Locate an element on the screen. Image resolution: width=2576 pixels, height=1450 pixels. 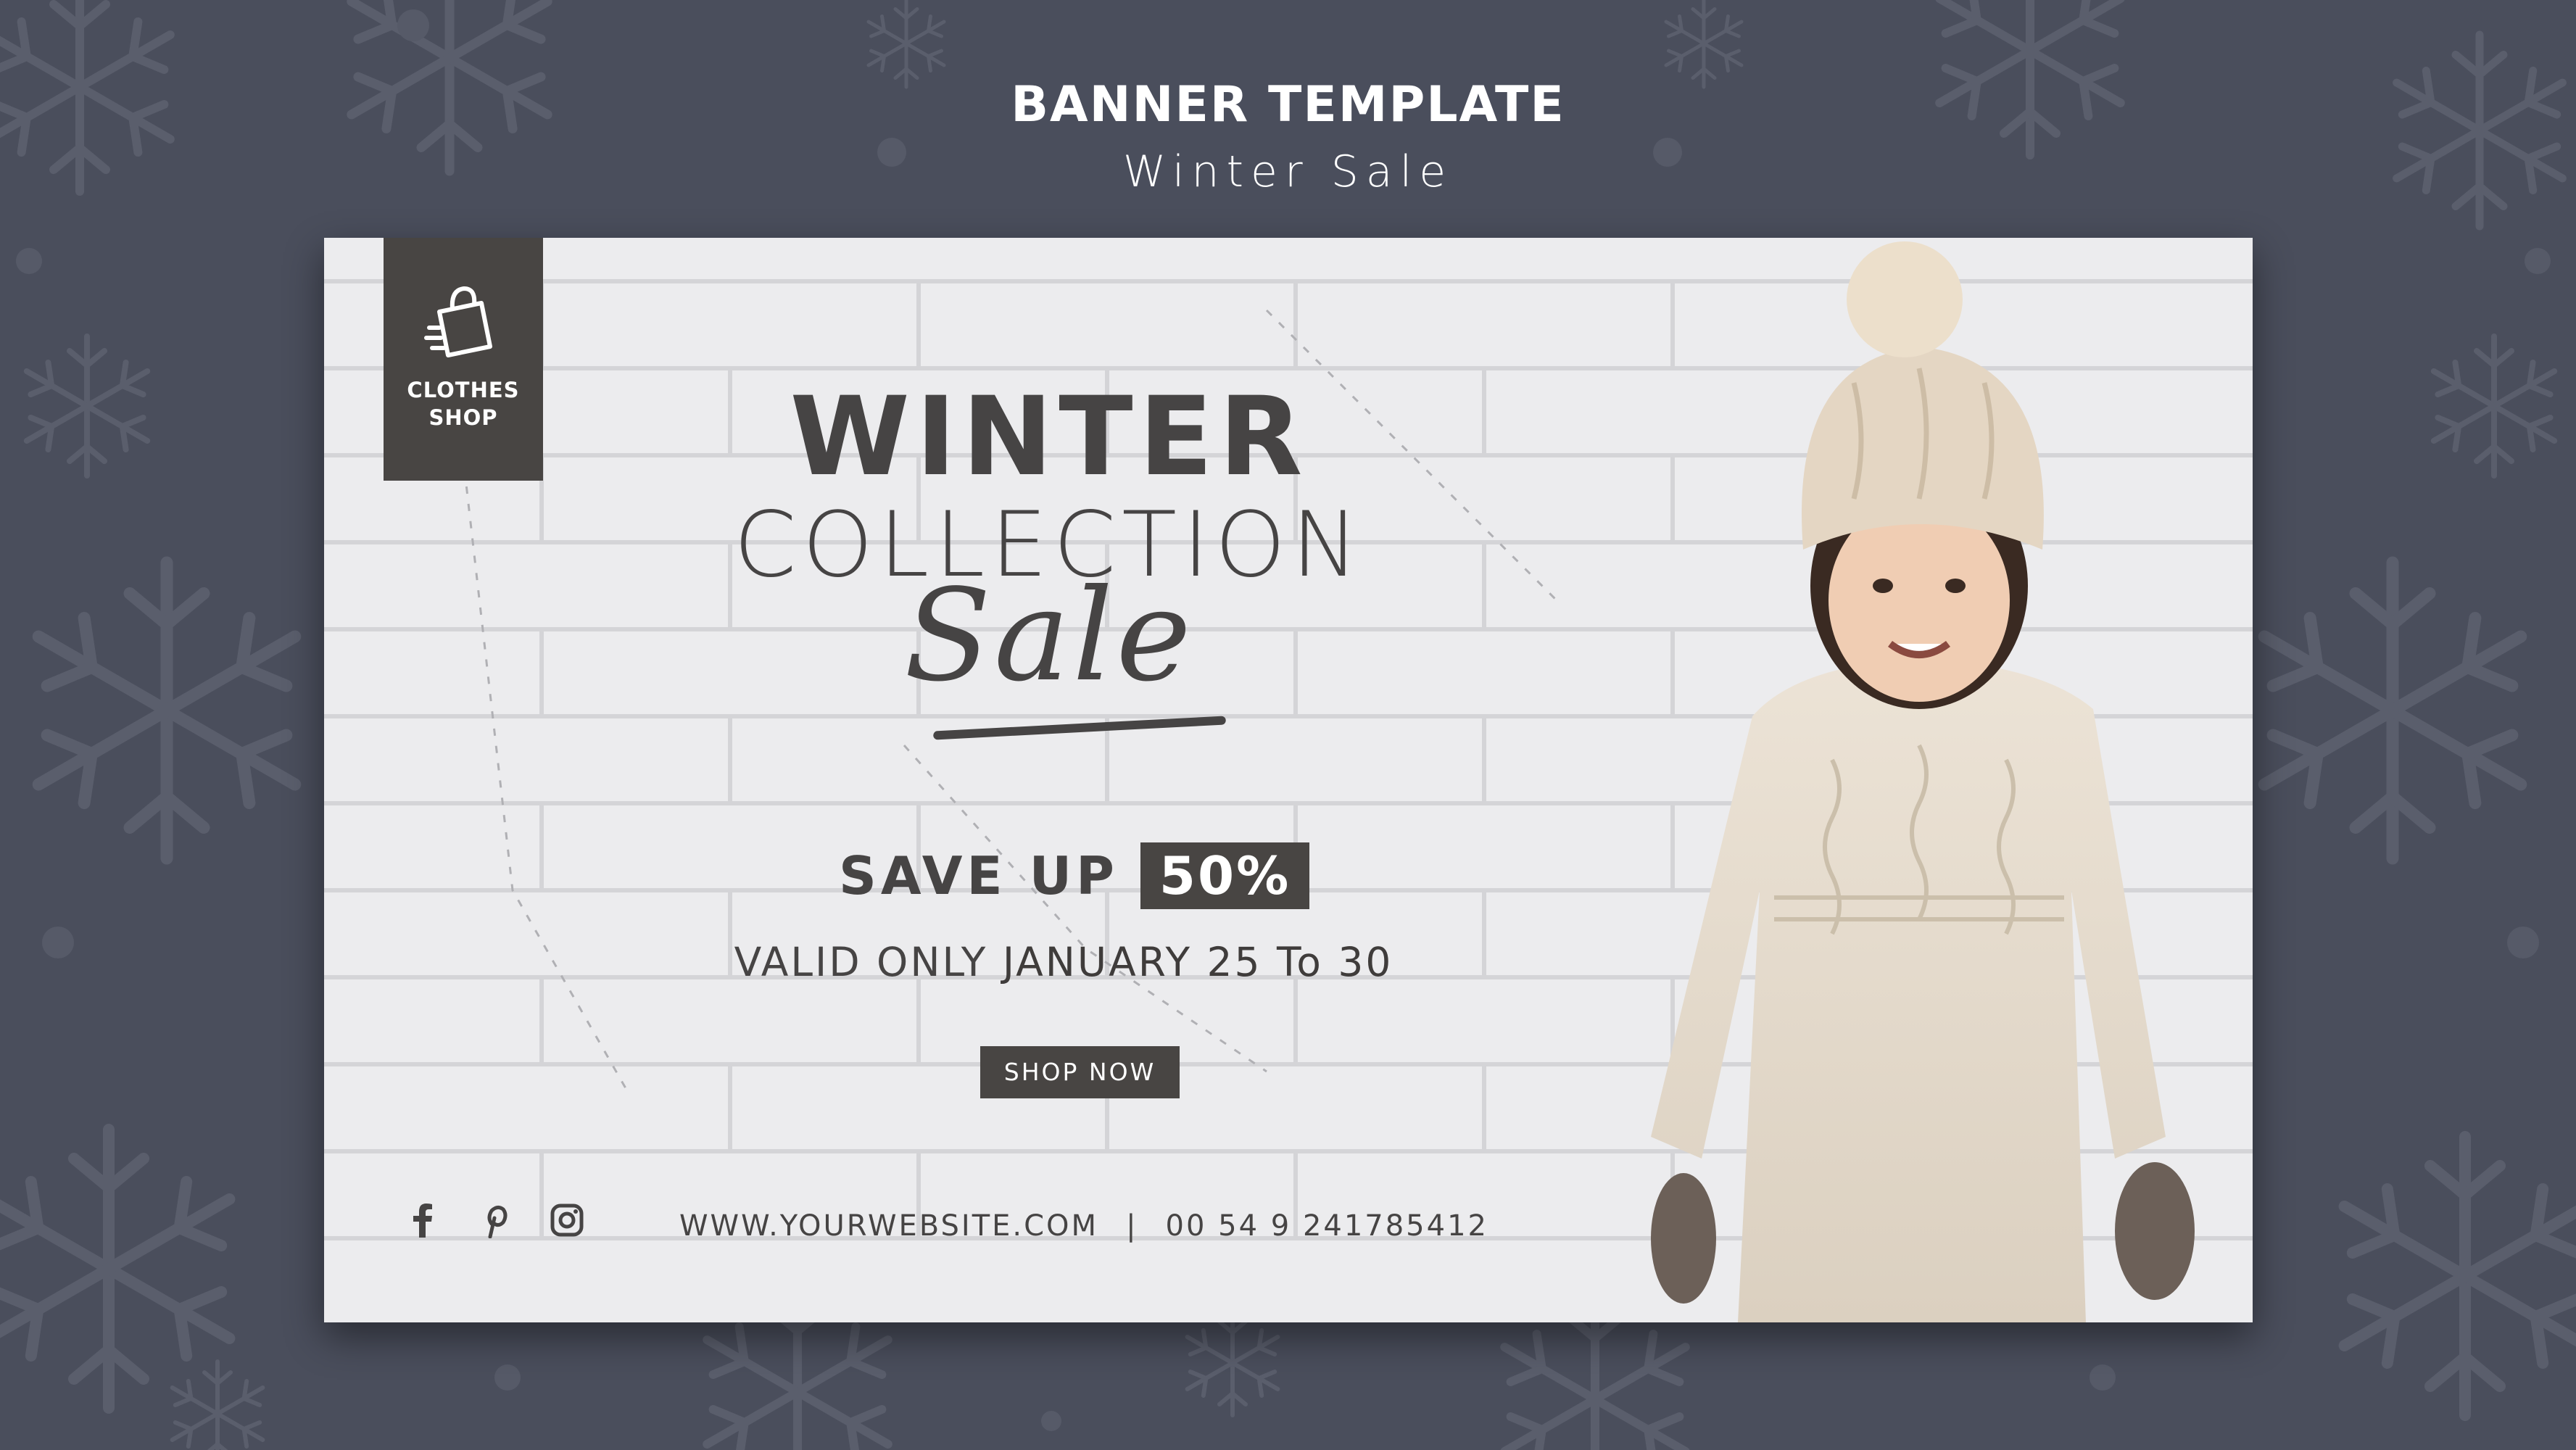
page-header: BANNER TEMPLATE Winter Sale is located at coordinates (1288, 136).